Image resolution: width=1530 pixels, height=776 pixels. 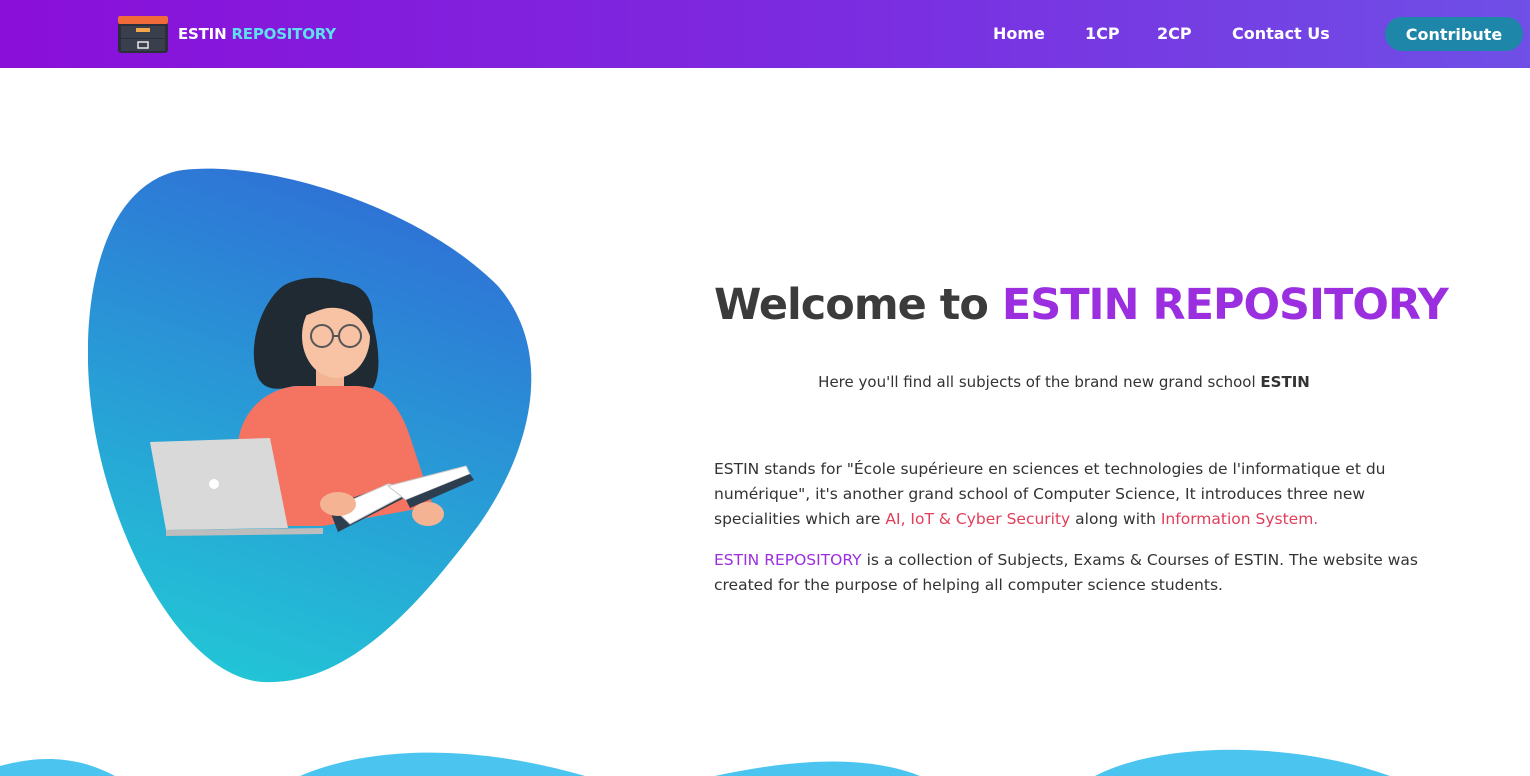 I want to click on hero-subtitle-part2: ESTIN, so click(x=1285, y=382).